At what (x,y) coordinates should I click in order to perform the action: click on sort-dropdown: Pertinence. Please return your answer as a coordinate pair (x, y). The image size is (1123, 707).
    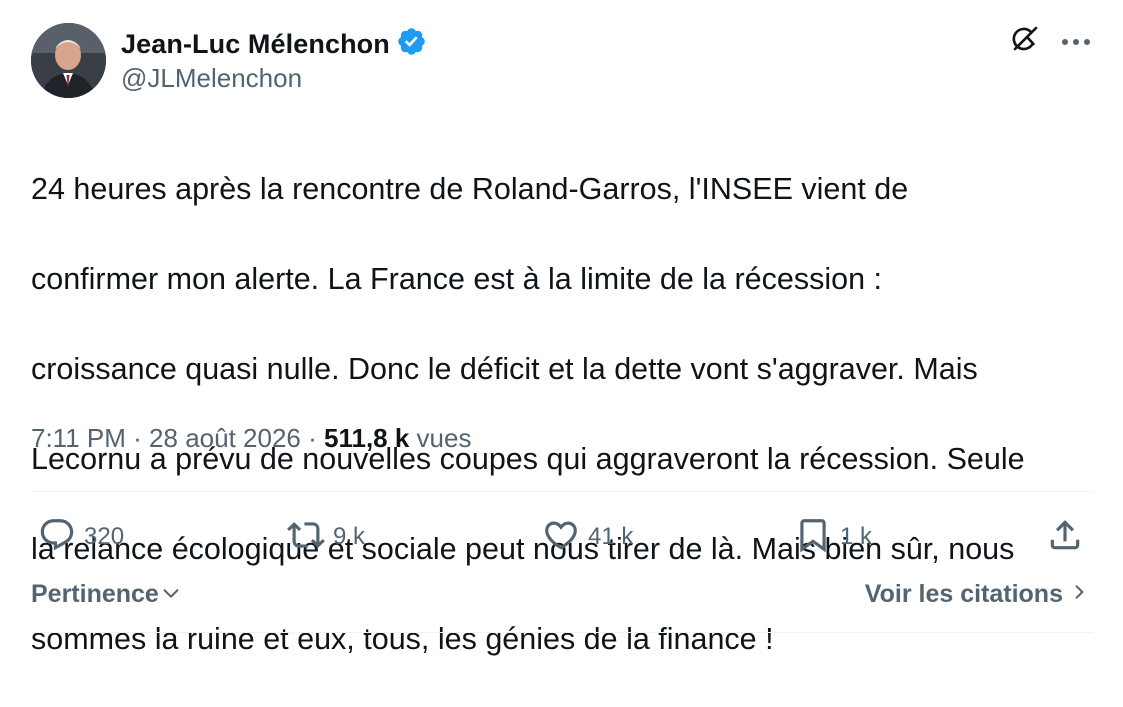
    Looking at the image, I should click on (106, 594).